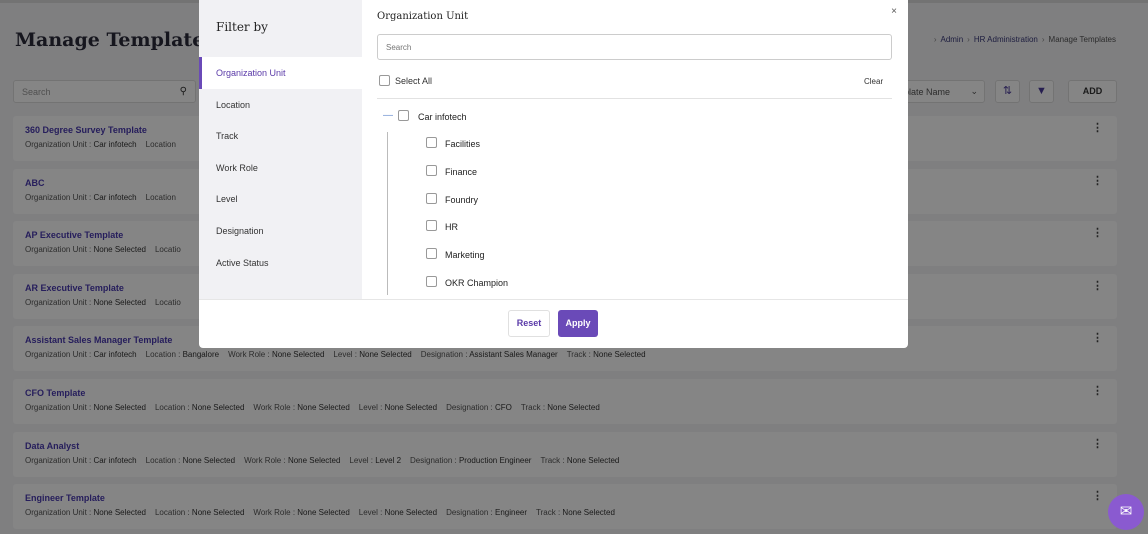 Image resolution: width=1148 pixels, height=534 pixels. I want to click on footer-divider, so click(553, 299).